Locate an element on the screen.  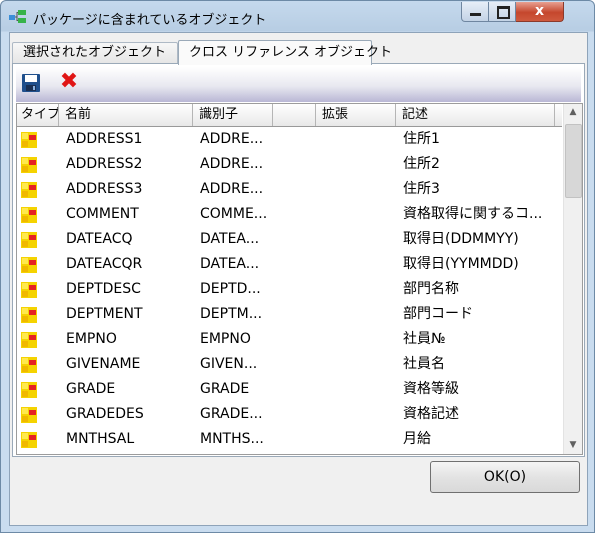
cell-name: GRADE is located at coordinates (91, 389).